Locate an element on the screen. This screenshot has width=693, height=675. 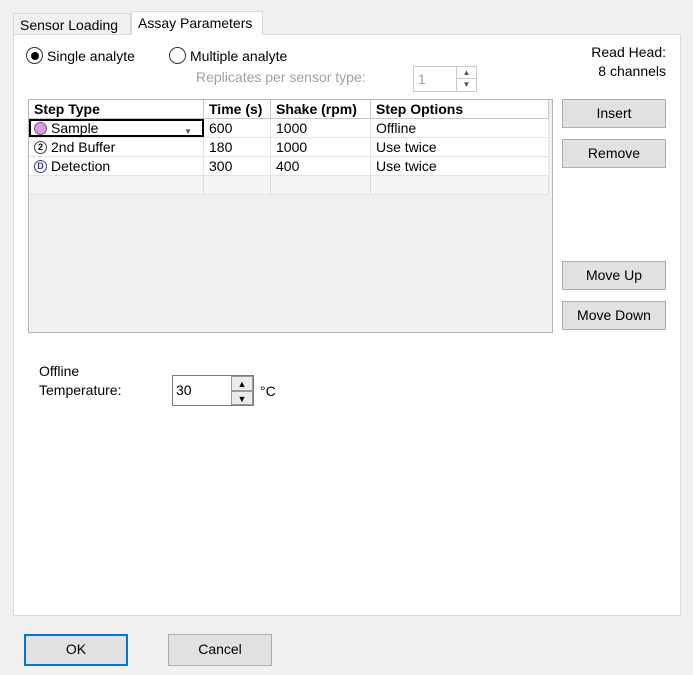
table-row: 2 2nd Buffer 180 1000 Use twice is located at coordinates (289, 147).